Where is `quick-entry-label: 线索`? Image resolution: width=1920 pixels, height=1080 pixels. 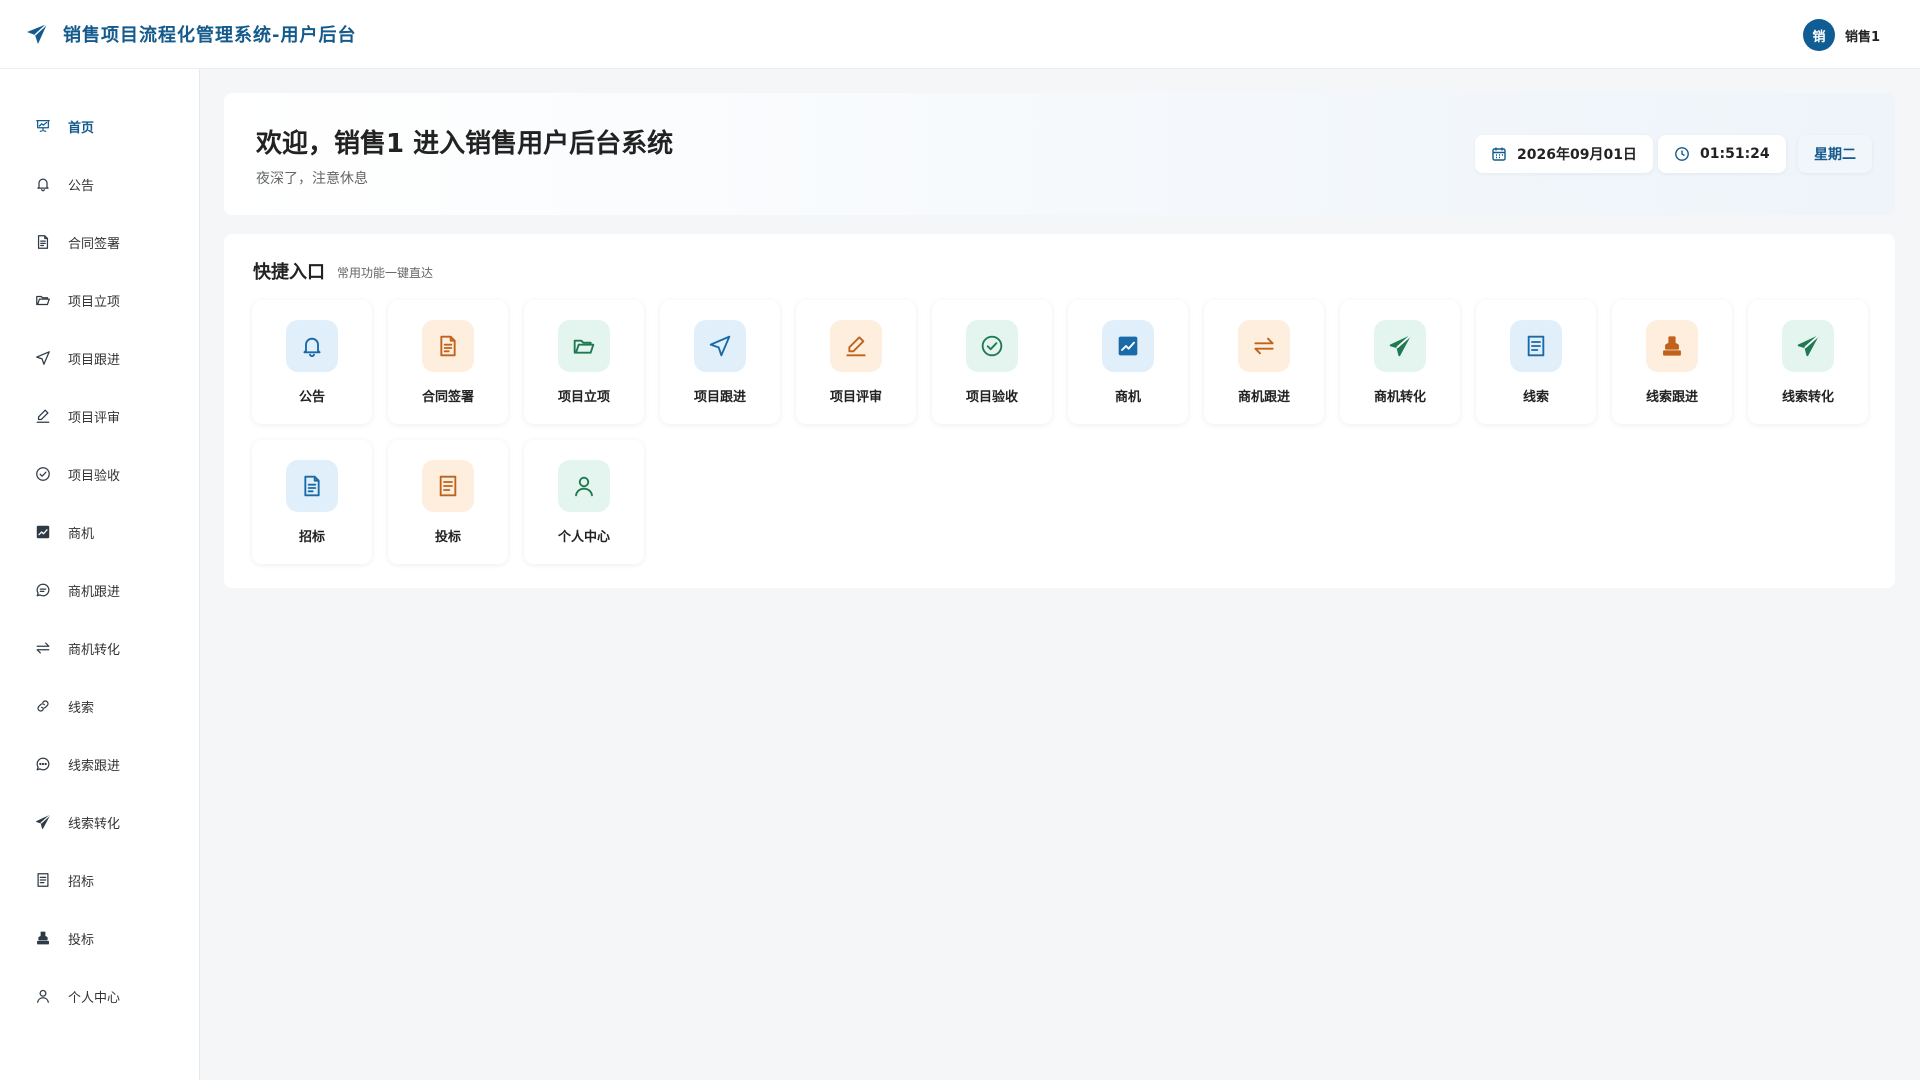
quick-entry-label: 线索 is located at coordinates (1535, 397).